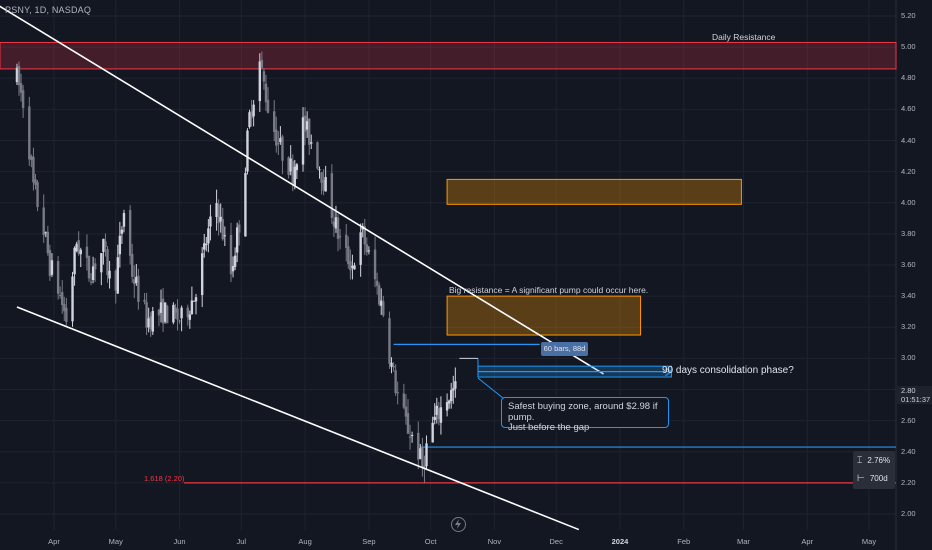 The height and width of the screenshot is (550, 932). What do you see at coordinates (914, 275) in the screenshot?
I see `price-axis` at bounding box center [914, 275].